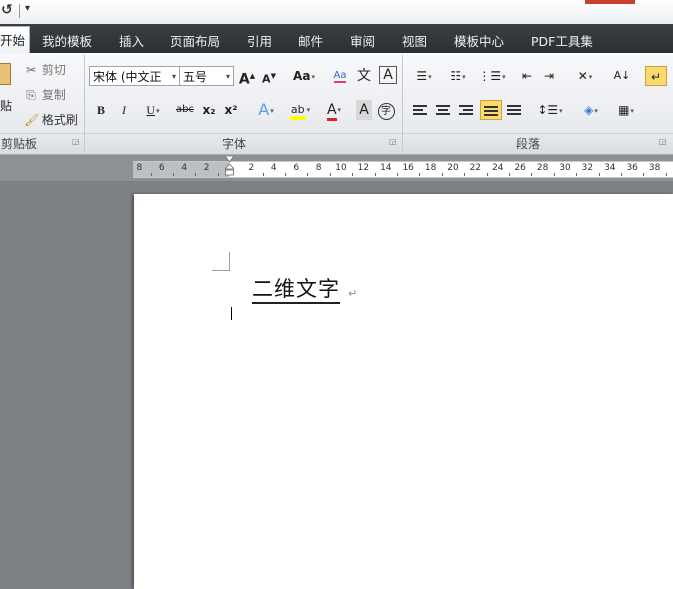  Describe the element at coordinates (610, 2) in the screenshot. I see `window-close-strip` at that location.